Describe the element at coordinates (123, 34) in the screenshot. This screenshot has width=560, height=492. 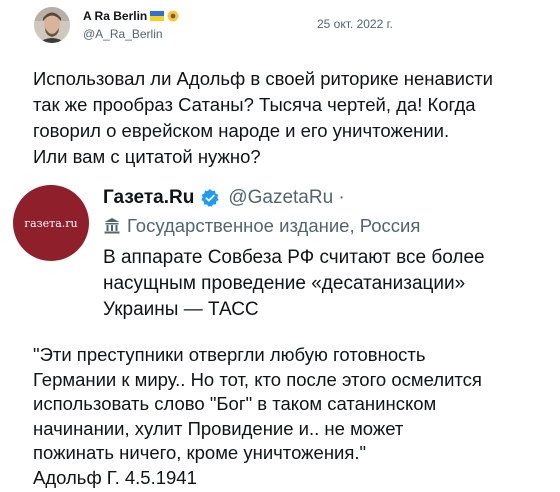
I see `author-handle: @A_Ra_Berlin` at that location.